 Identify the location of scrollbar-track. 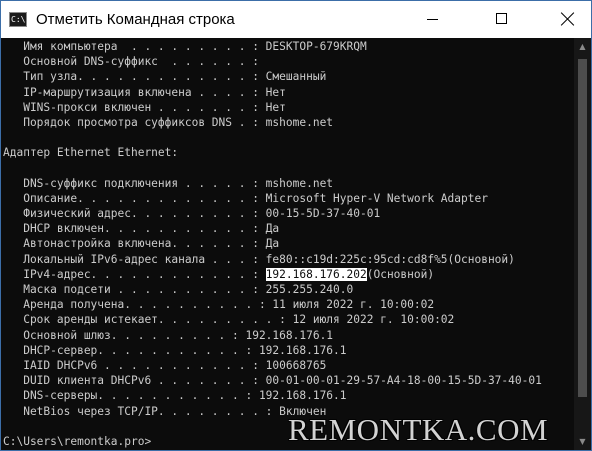
(582, 244).